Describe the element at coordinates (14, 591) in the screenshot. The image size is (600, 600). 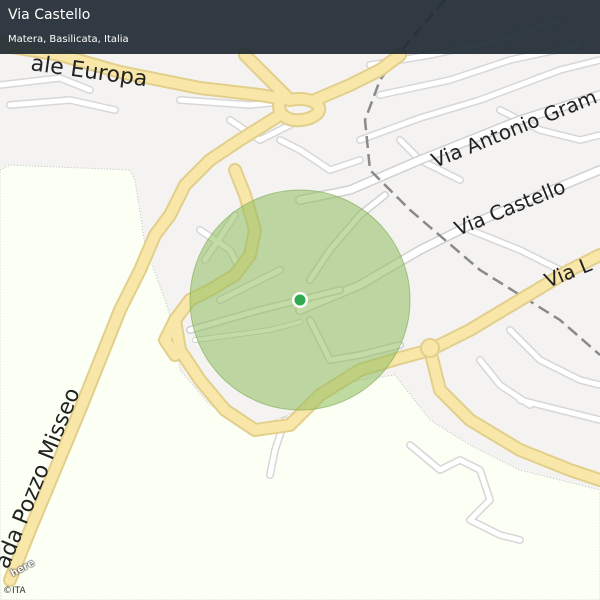
I see `copyright-text: ©ITA` at that location.